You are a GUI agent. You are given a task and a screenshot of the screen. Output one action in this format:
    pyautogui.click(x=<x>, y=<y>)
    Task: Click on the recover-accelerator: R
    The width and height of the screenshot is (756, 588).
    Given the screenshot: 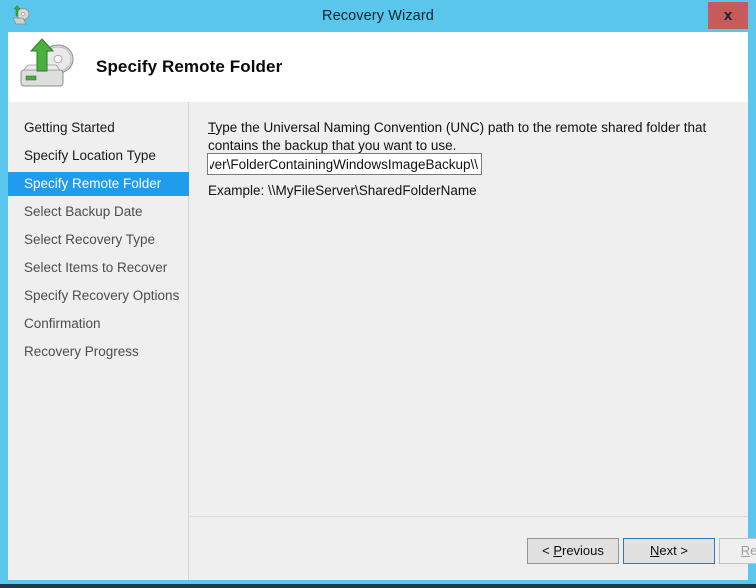 What is the action you would take?
    pyautogui.click(x=745, y=550)
    